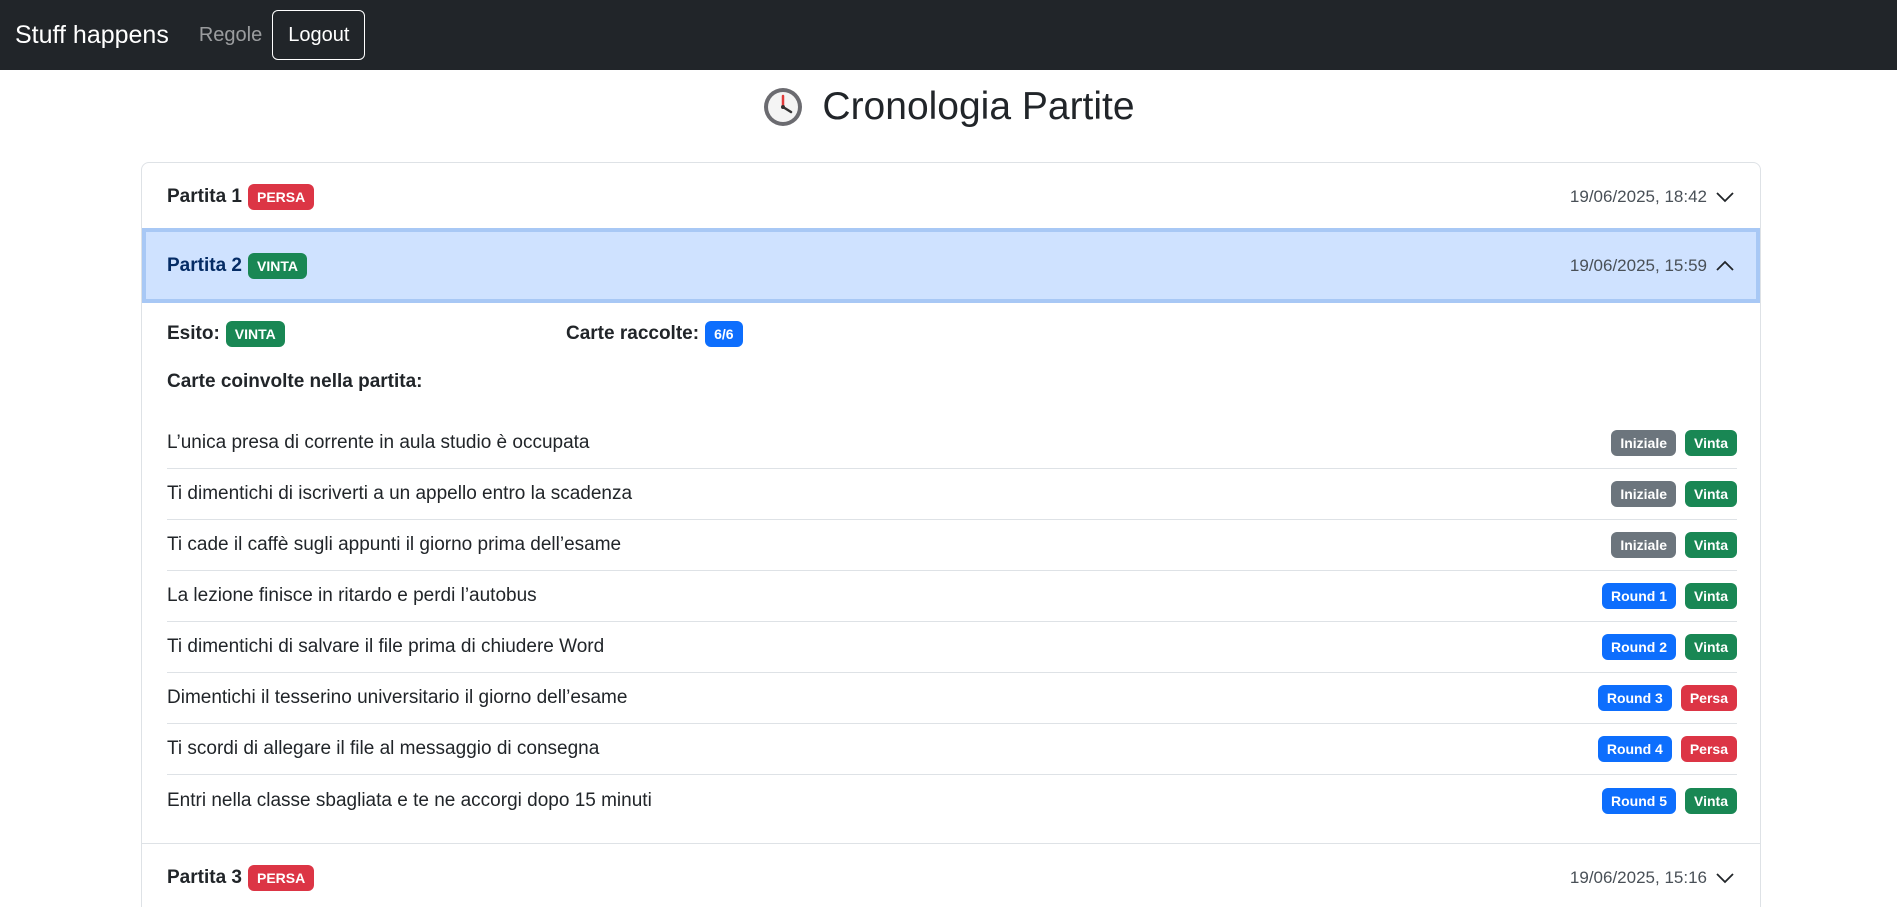 The width and height of the screenshot is (1897, 907). I want to click on game-status-badge: VINTA, so click(277, 265).